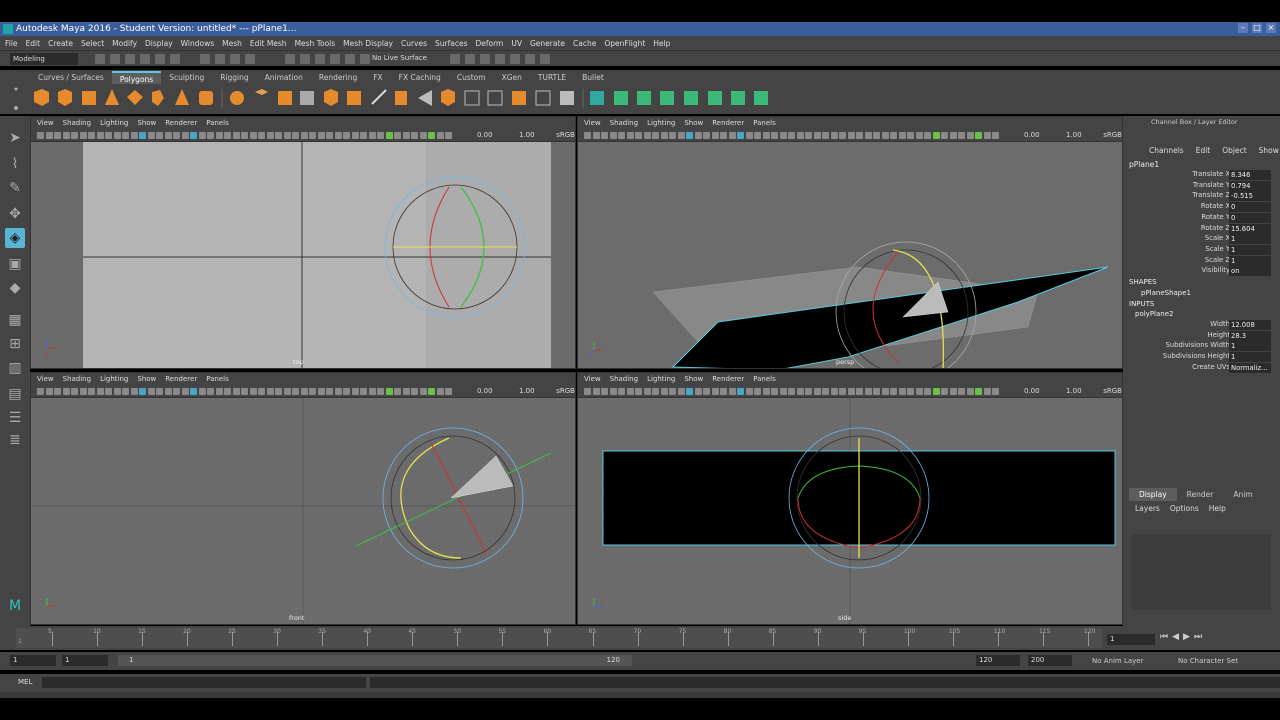 The width and height of the screenshot is (1280, 720). What do you see at coordinates (471, 77) in the screenshot?
I see `shelf-tab-custom: Custom` at bounding box center [471, 77].